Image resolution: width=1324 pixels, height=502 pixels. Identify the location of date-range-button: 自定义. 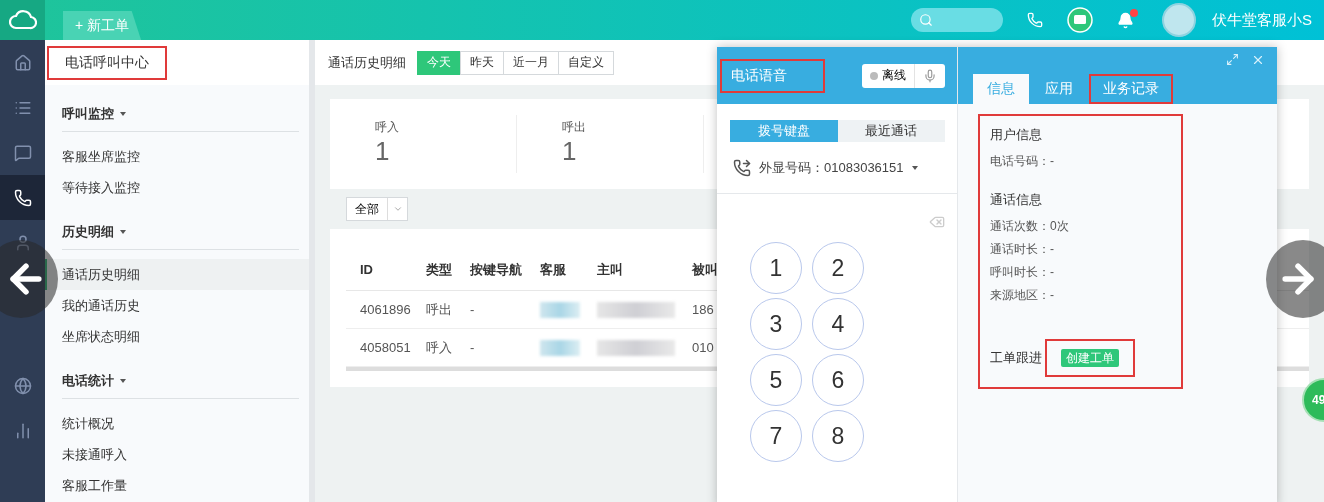
(586, 62).